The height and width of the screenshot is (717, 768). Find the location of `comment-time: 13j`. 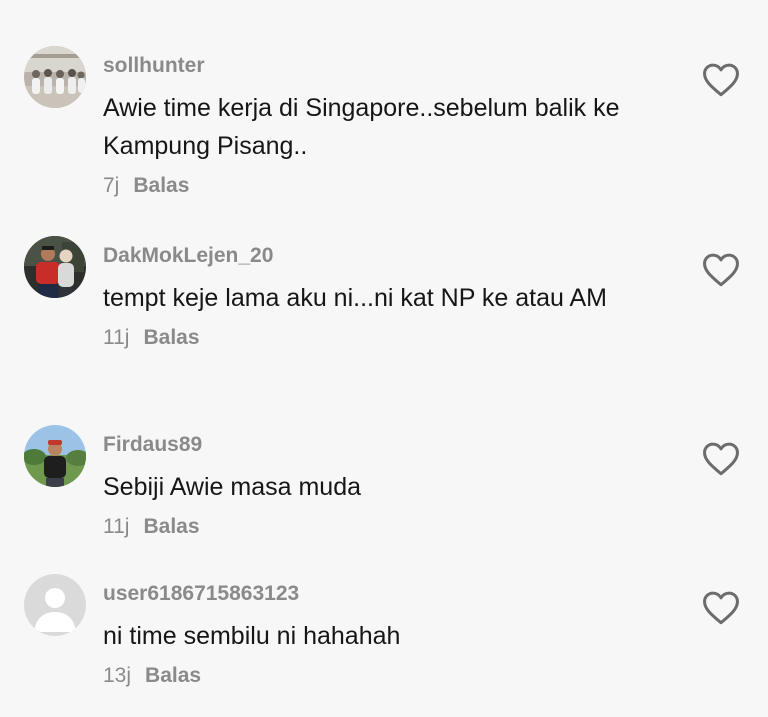

comment-time: 13j is located at coordinates (117, 675).